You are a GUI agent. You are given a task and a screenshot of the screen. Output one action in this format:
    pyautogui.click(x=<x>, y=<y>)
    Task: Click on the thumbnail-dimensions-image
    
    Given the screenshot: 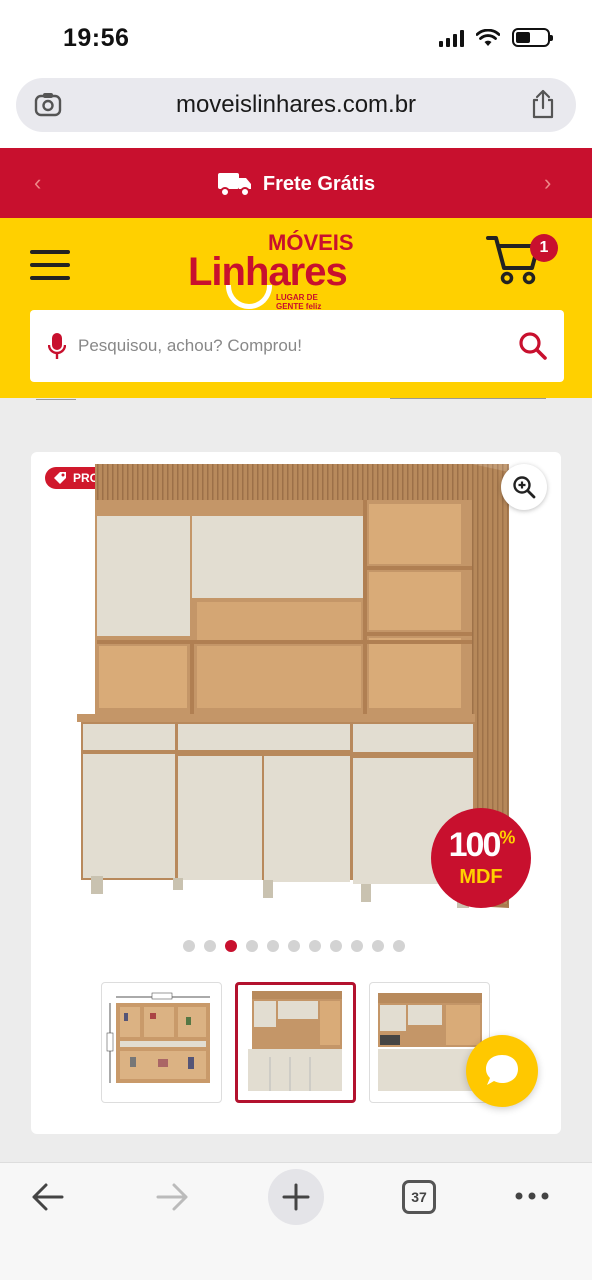 What is the action you would take?
    pyautogui.click(x=158, y=1037)
    